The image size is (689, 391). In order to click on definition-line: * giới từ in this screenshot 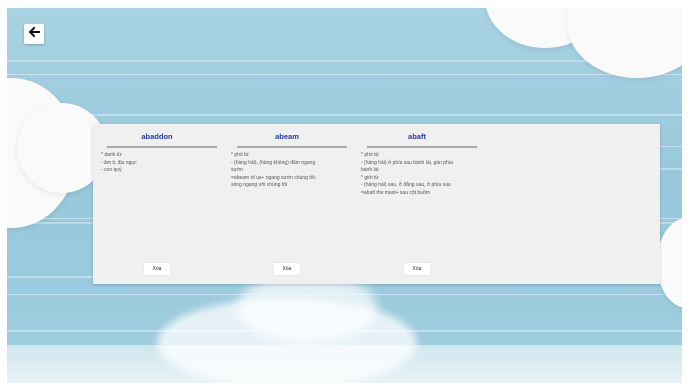, I will do `click(370, 177)`.